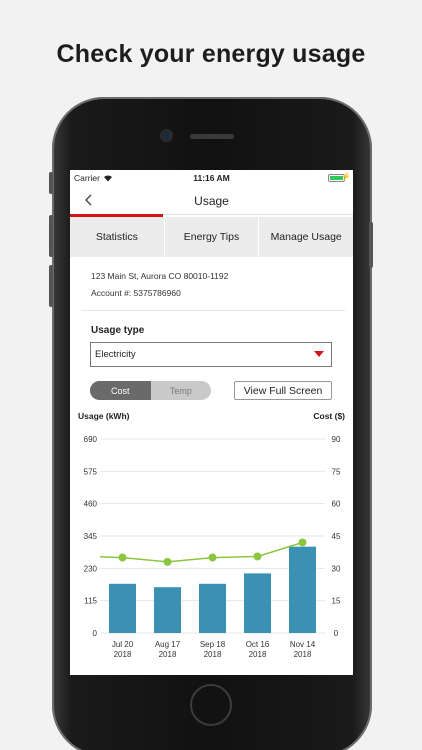 The width and height of the screenshot is (422, 750). What do you see at coordinates (168, 644) in the screenshot?
I see `x-tick-label: Aug 17` at bounding box center [168, 644].